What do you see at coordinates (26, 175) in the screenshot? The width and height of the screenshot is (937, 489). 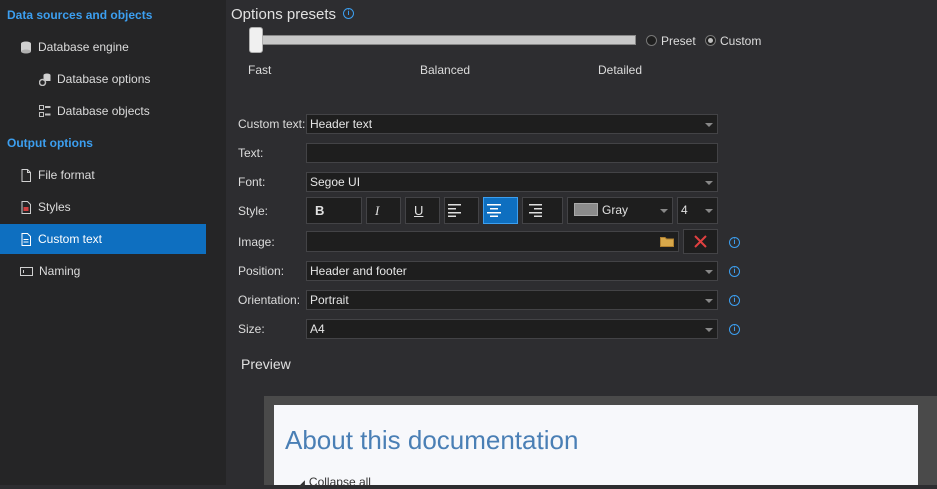 I see `file-icon` at bounding box center [26, 175].